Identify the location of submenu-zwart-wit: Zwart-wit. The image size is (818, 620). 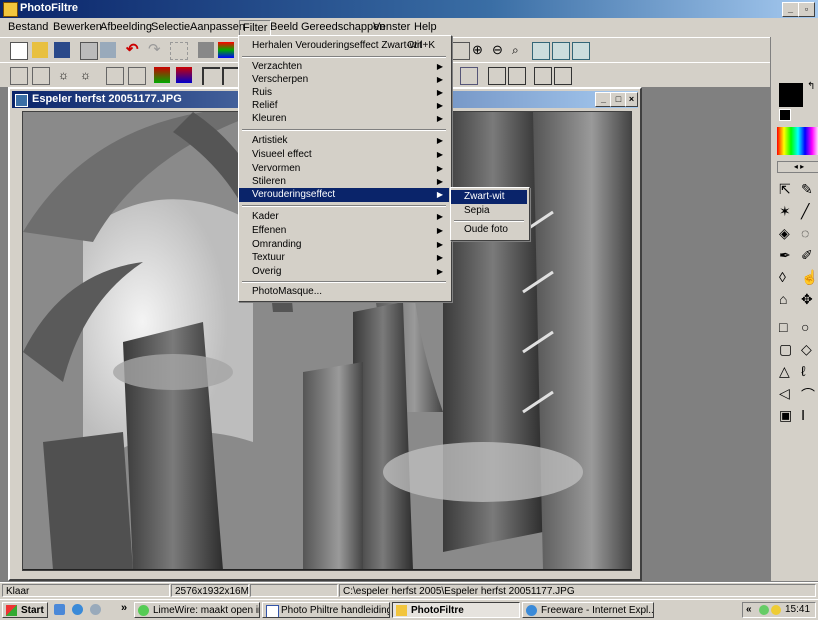
(489, 197).